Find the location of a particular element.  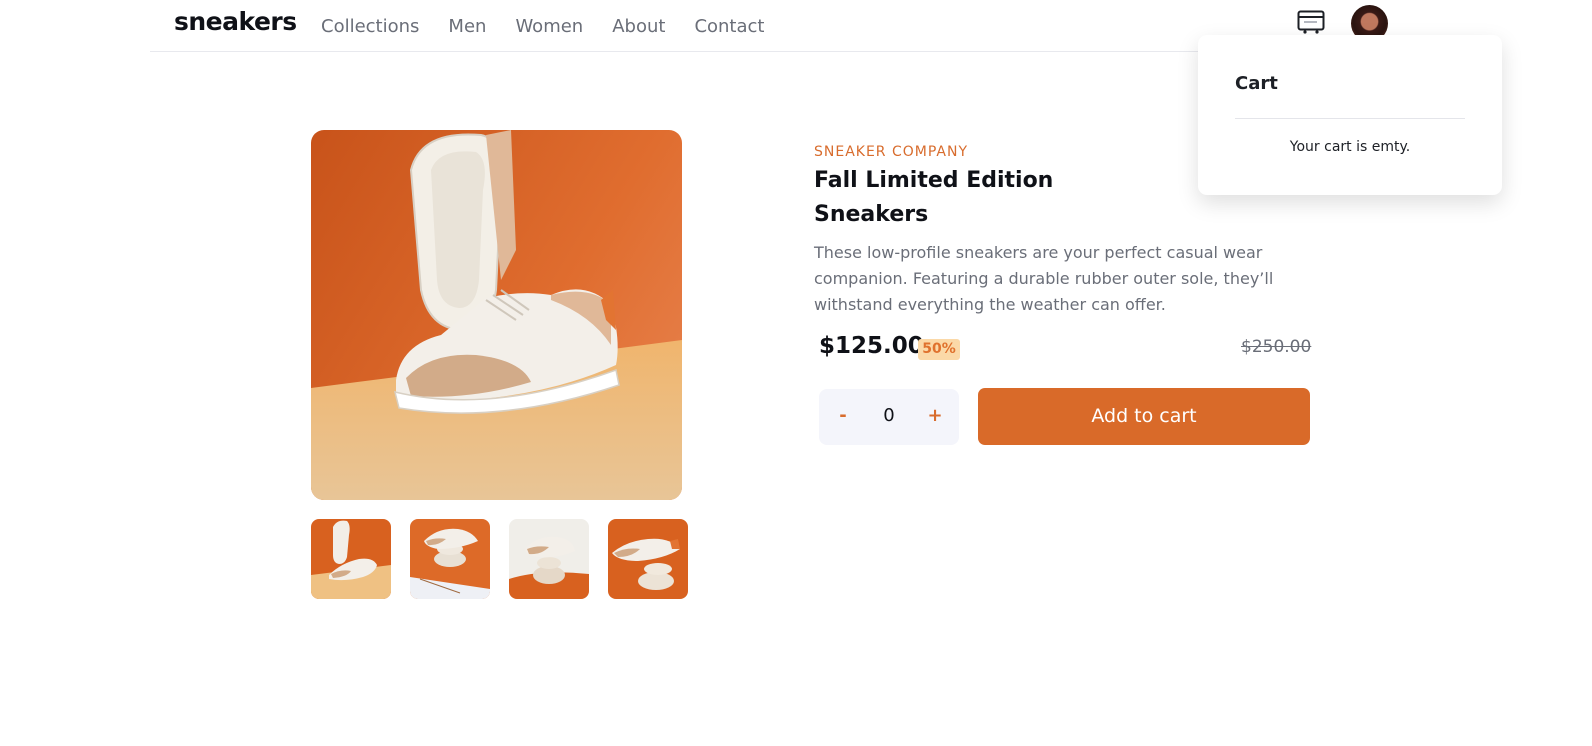

nav-about: About is located at coordinates (638, 26).